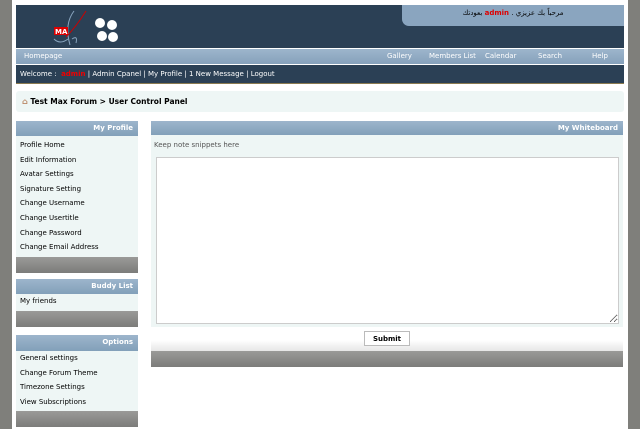  What do you see at coordinates (61, 32) in the screenshot?
I see `svg-text: MA` at bounding box center [61, 32].